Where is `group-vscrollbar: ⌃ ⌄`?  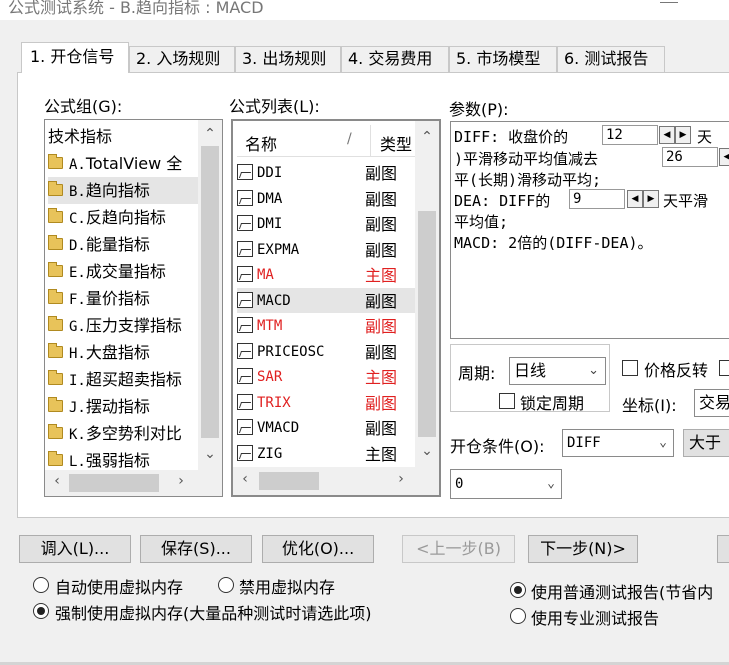
group-vscrollbar: ⌃ ⌄ is located at coordinates (210, 295).